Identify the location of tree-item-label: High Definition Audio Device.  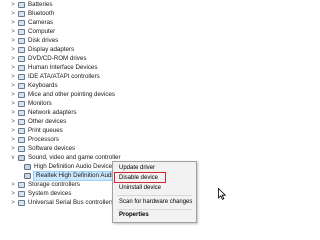
(73, 166).